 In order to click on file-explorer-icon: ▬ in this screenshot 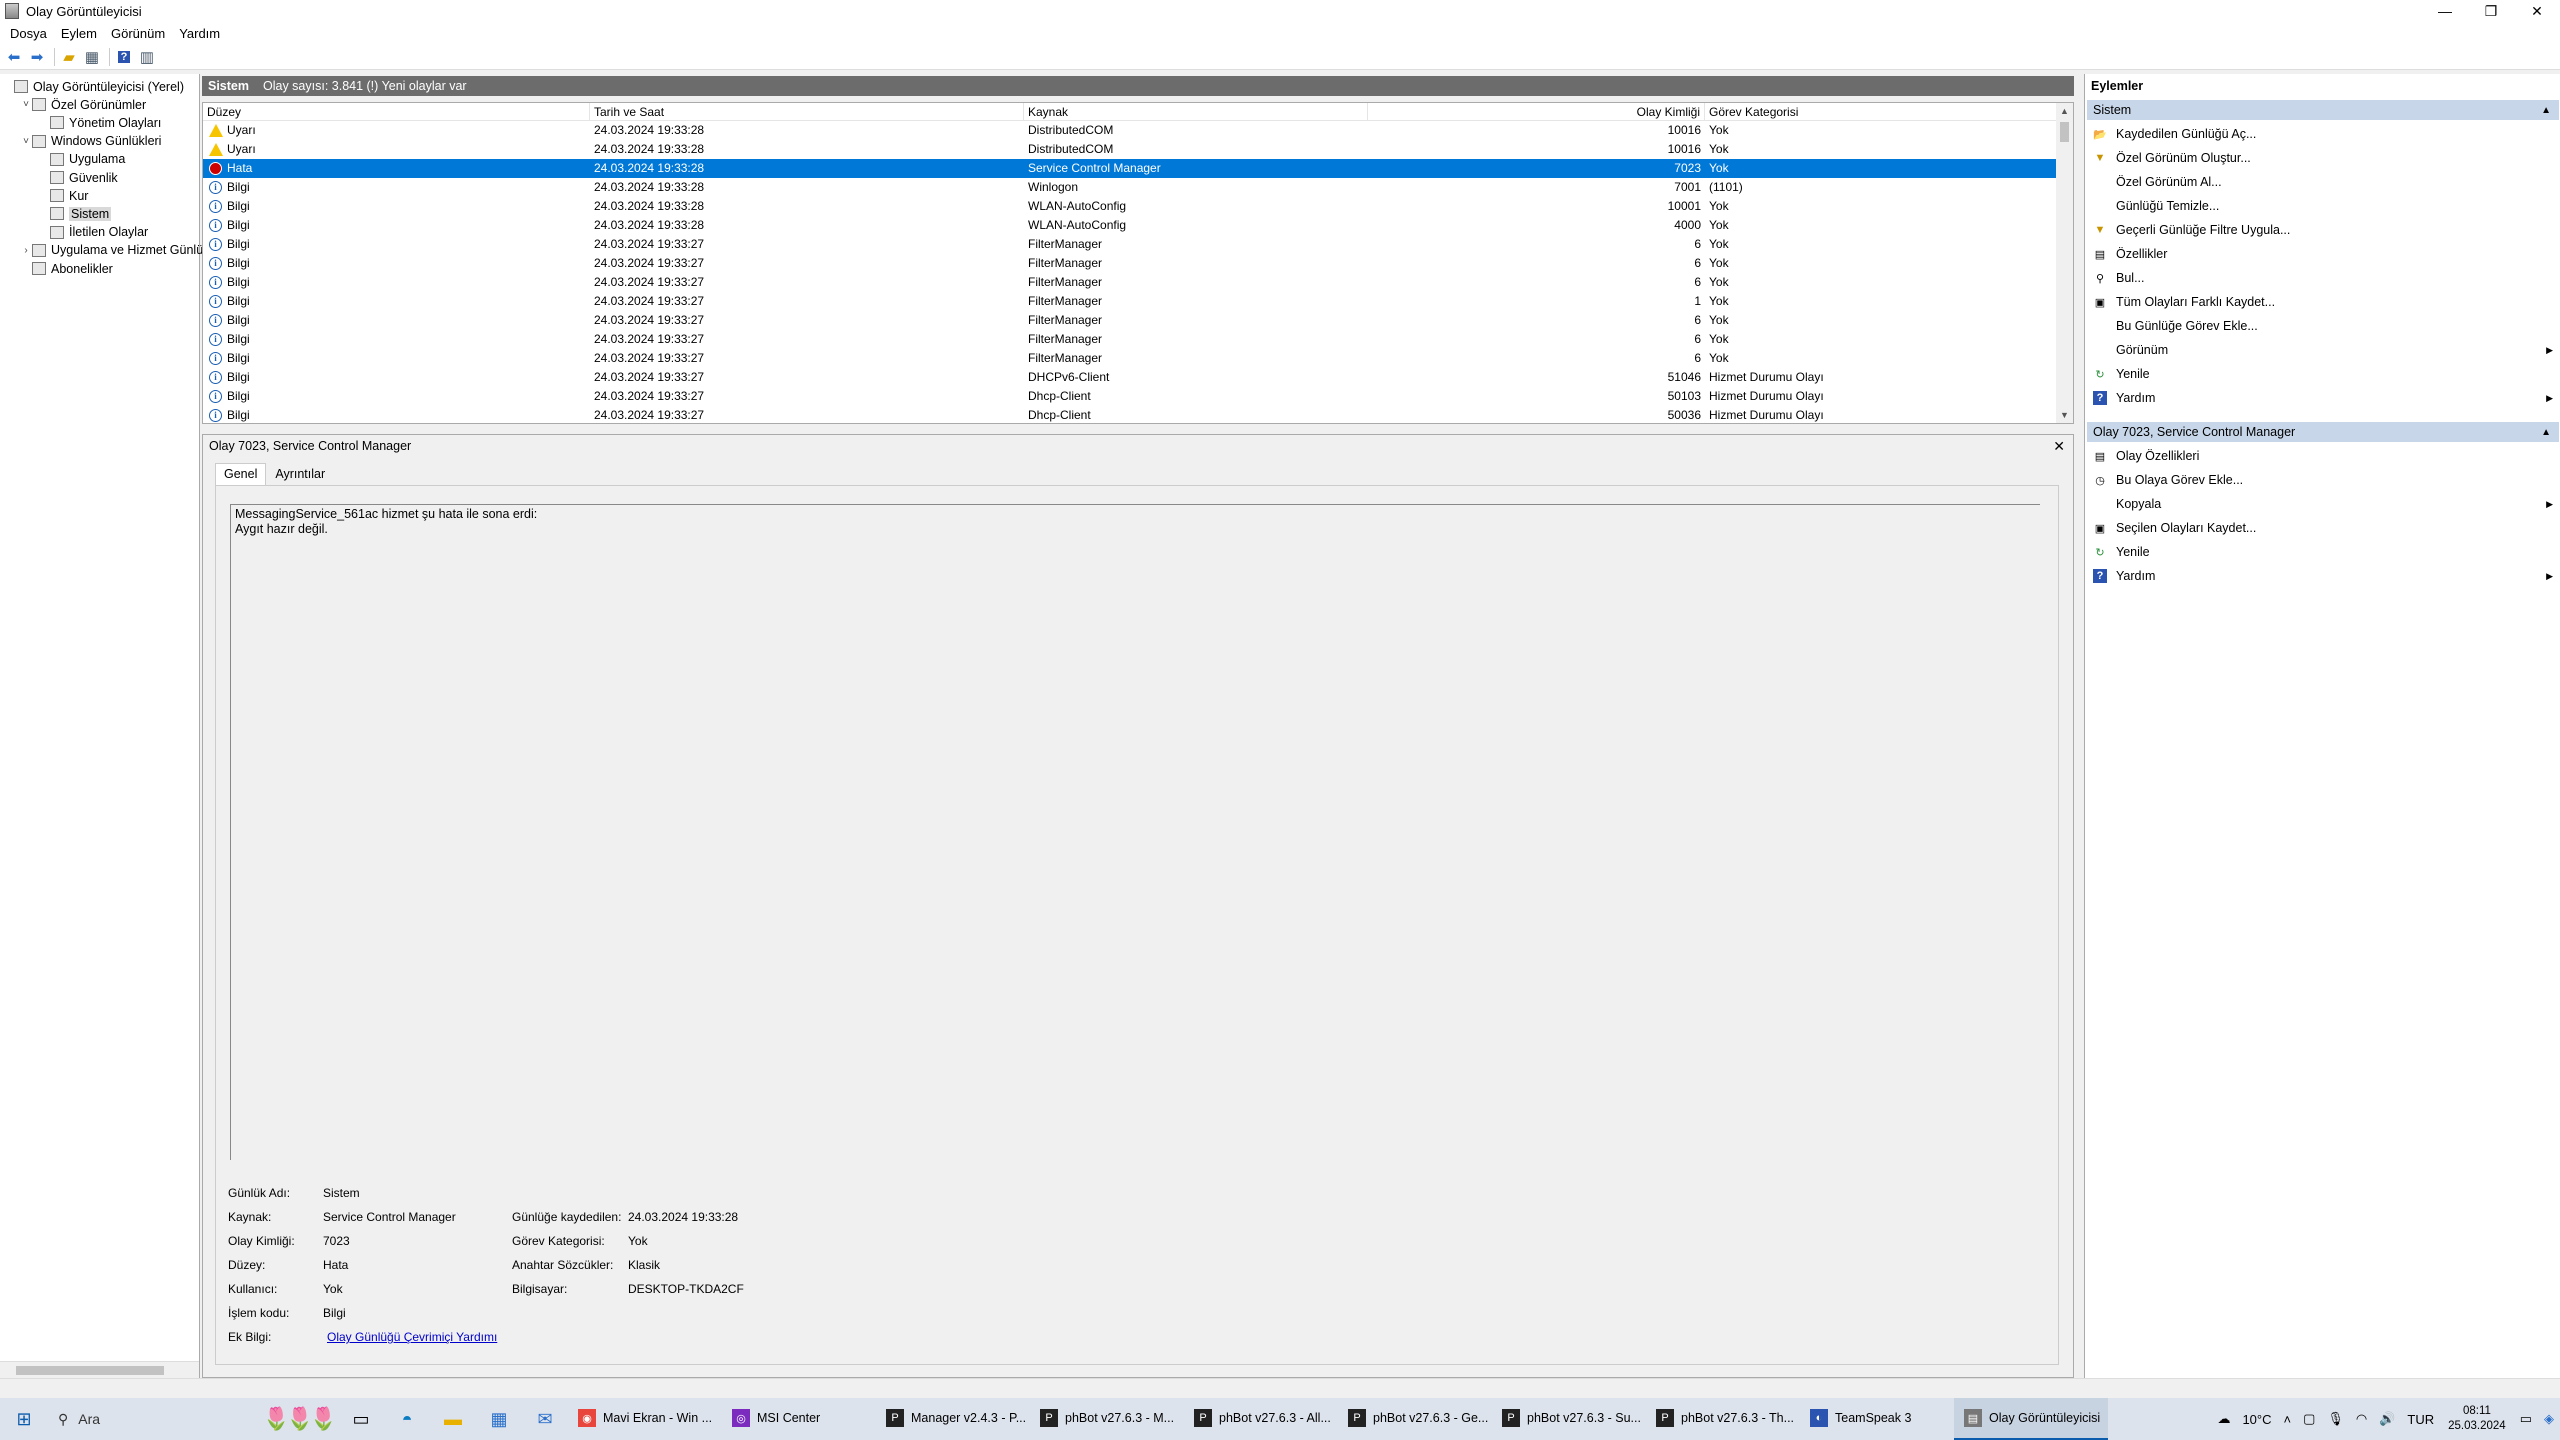, I will do `click(453, 1419)`.